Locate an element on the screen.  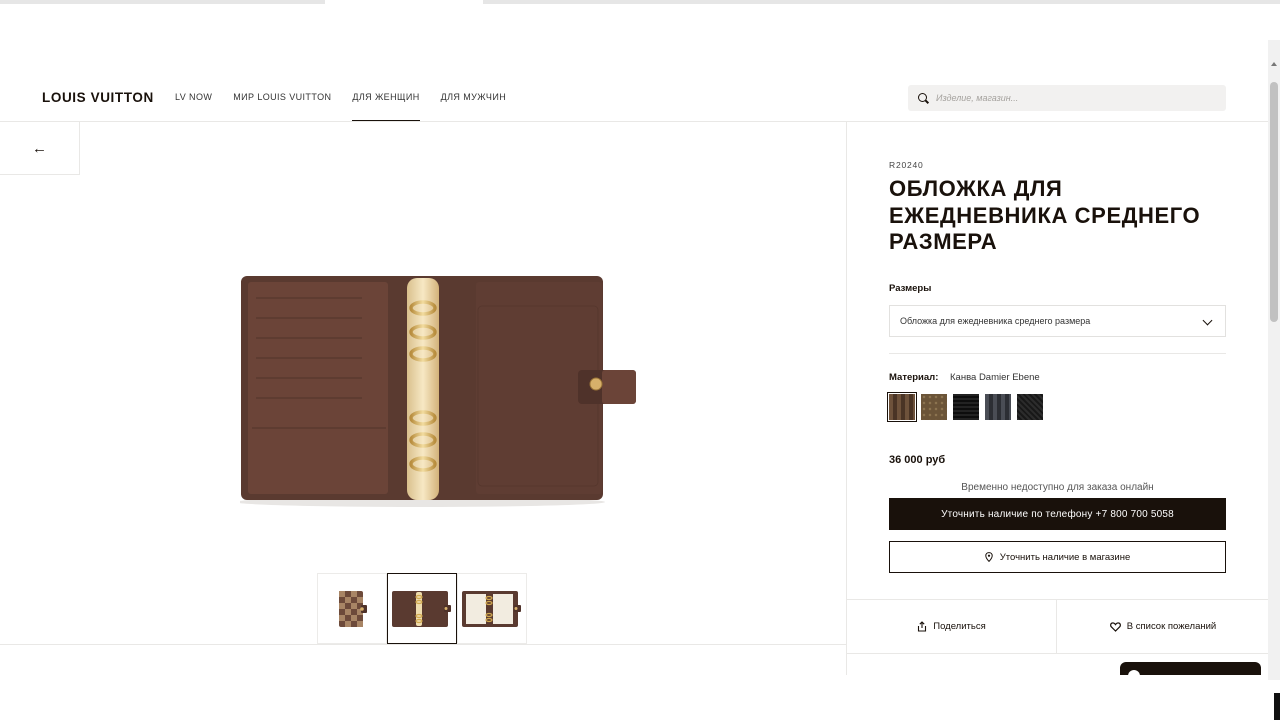
search-icon is located at coordinates (923, 98).